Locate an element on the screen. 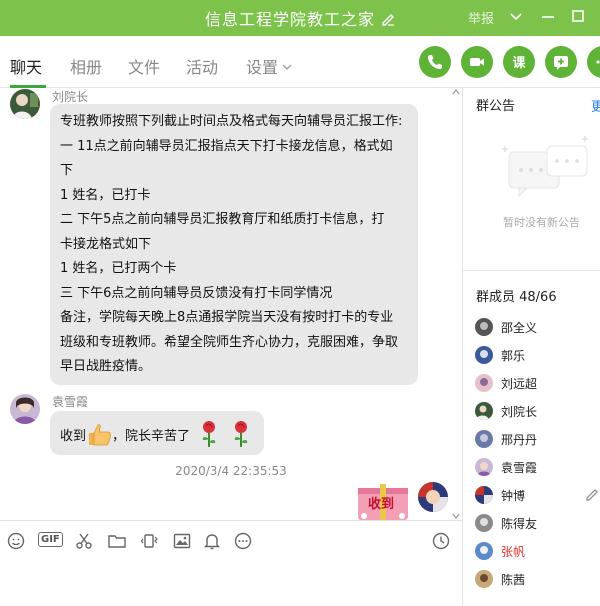 The image size is (600, 606). add-app-button is located at coordinates (561, 62).